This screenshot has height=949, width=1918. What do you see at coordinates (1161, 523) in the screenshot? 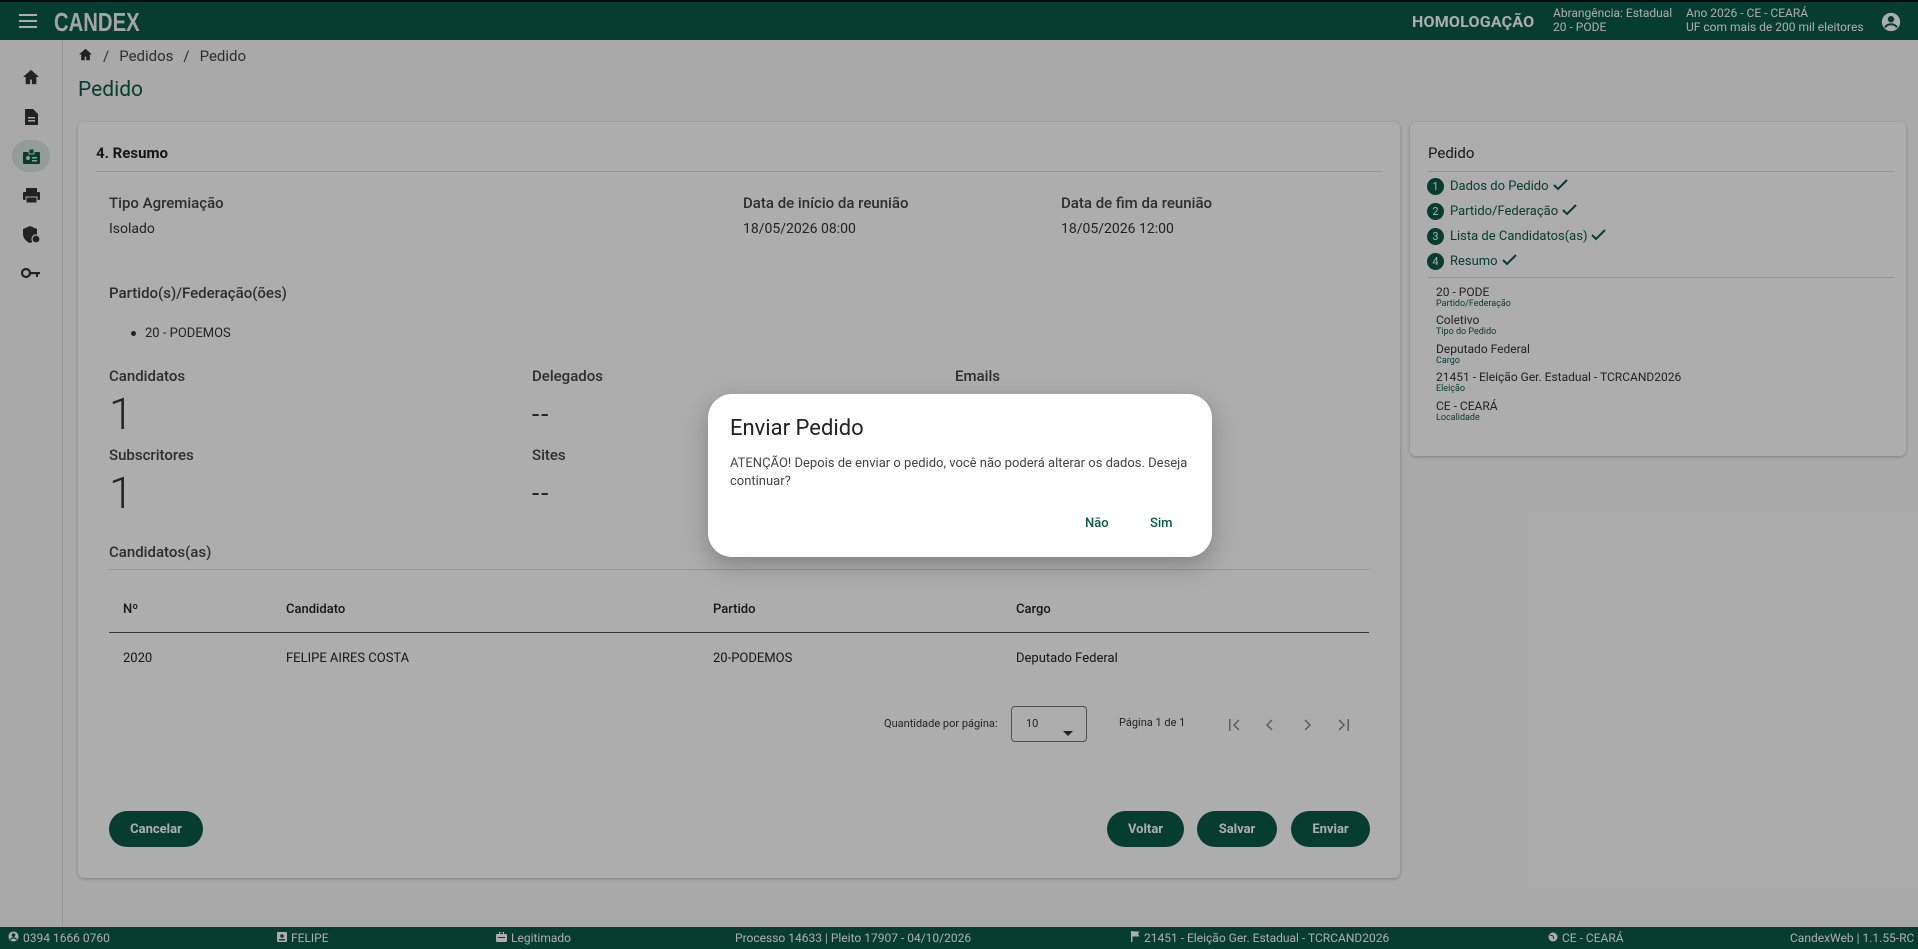
I see `dialog-yes-button: Sim` at bounding box center [1161, 523].